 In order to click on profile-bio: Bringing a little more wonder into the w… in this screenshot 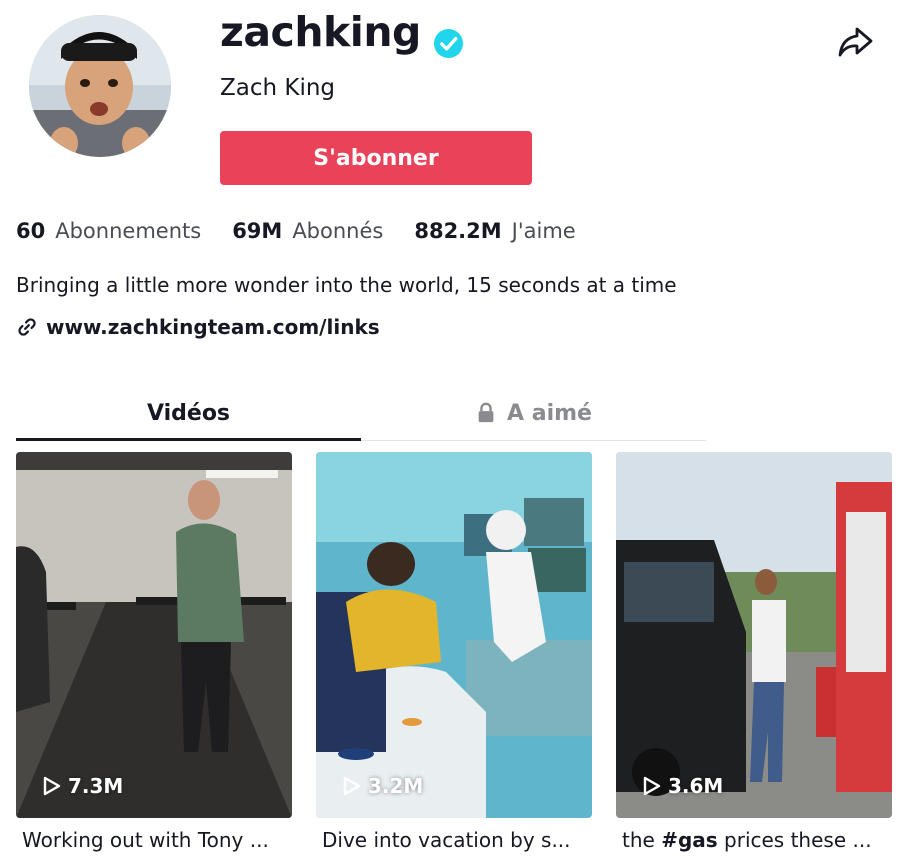, I will do `click(346, 285)`.